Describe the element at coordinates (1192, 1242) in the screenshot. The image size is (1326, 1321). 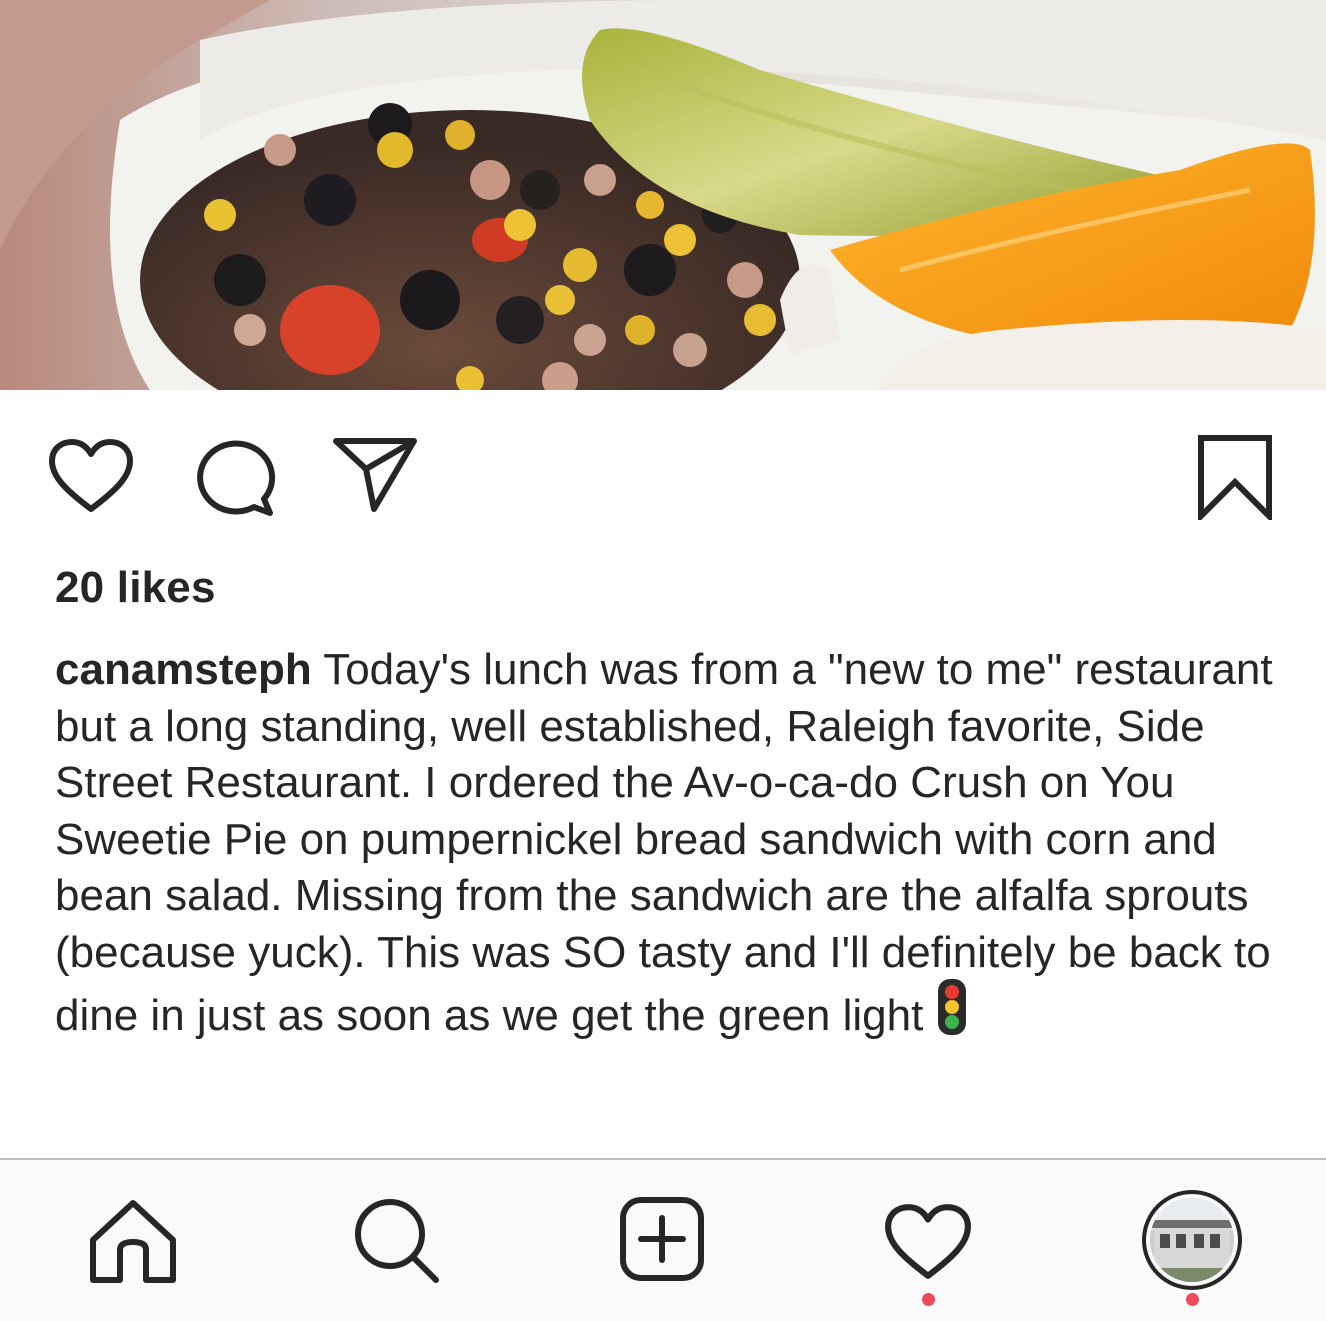
I see `profile-avatar` at that location.